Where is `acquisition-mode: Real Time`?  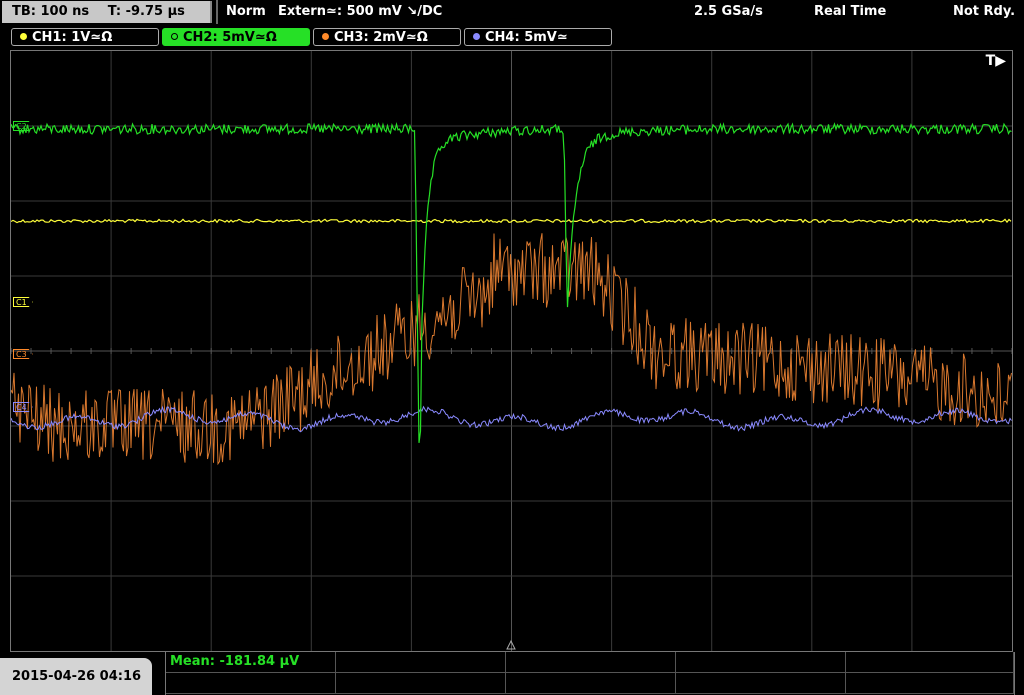 acquisition-mode: Real Time is located at coordinates (850, 12).